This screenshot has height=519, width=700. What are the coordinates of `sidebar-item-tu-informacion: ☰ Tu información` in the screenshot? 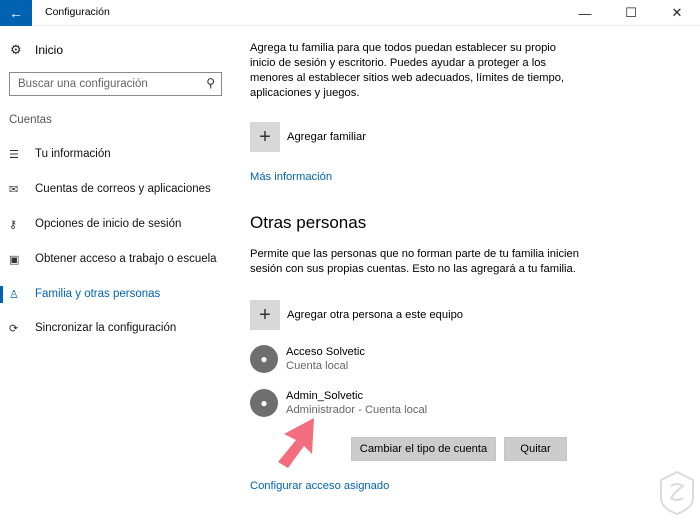 It's located at (115, 154).